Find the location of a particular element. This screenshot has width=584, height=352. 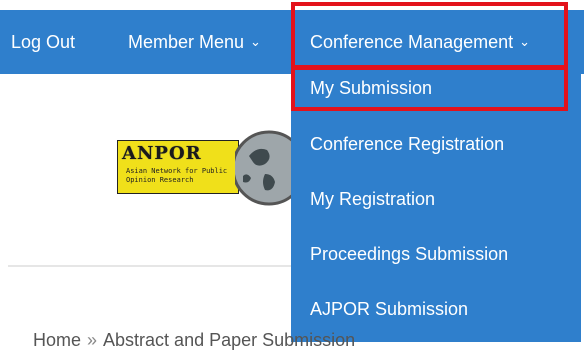

menu-item-my-registration: My Registration is located at coordinates (372, 199).